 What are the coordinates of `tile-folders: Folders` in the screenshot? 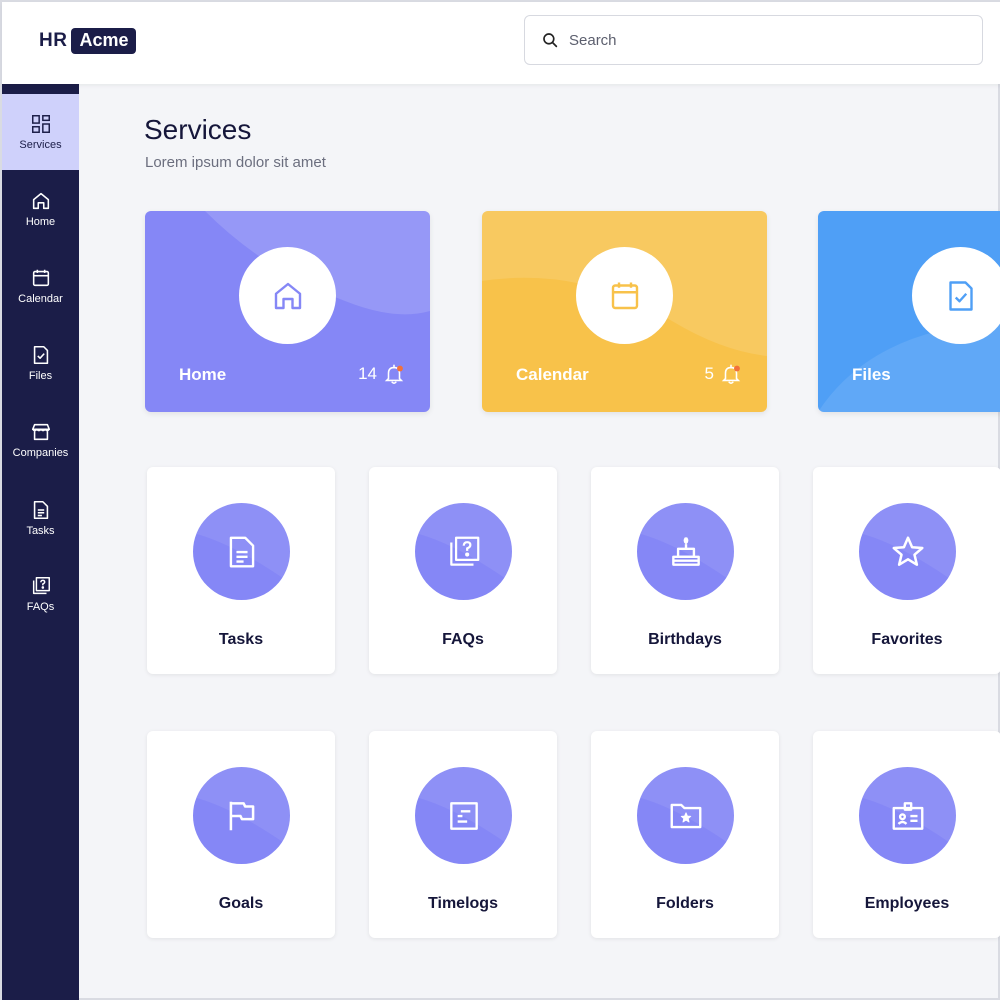 It's located at (685, 834).